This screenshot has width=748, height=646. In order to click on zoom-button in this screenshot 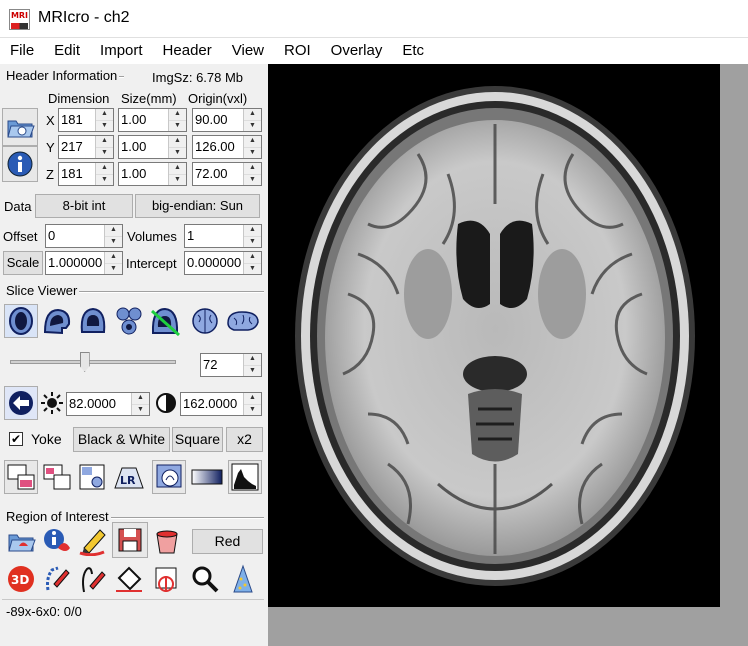, I will do `click(205, 579)`.